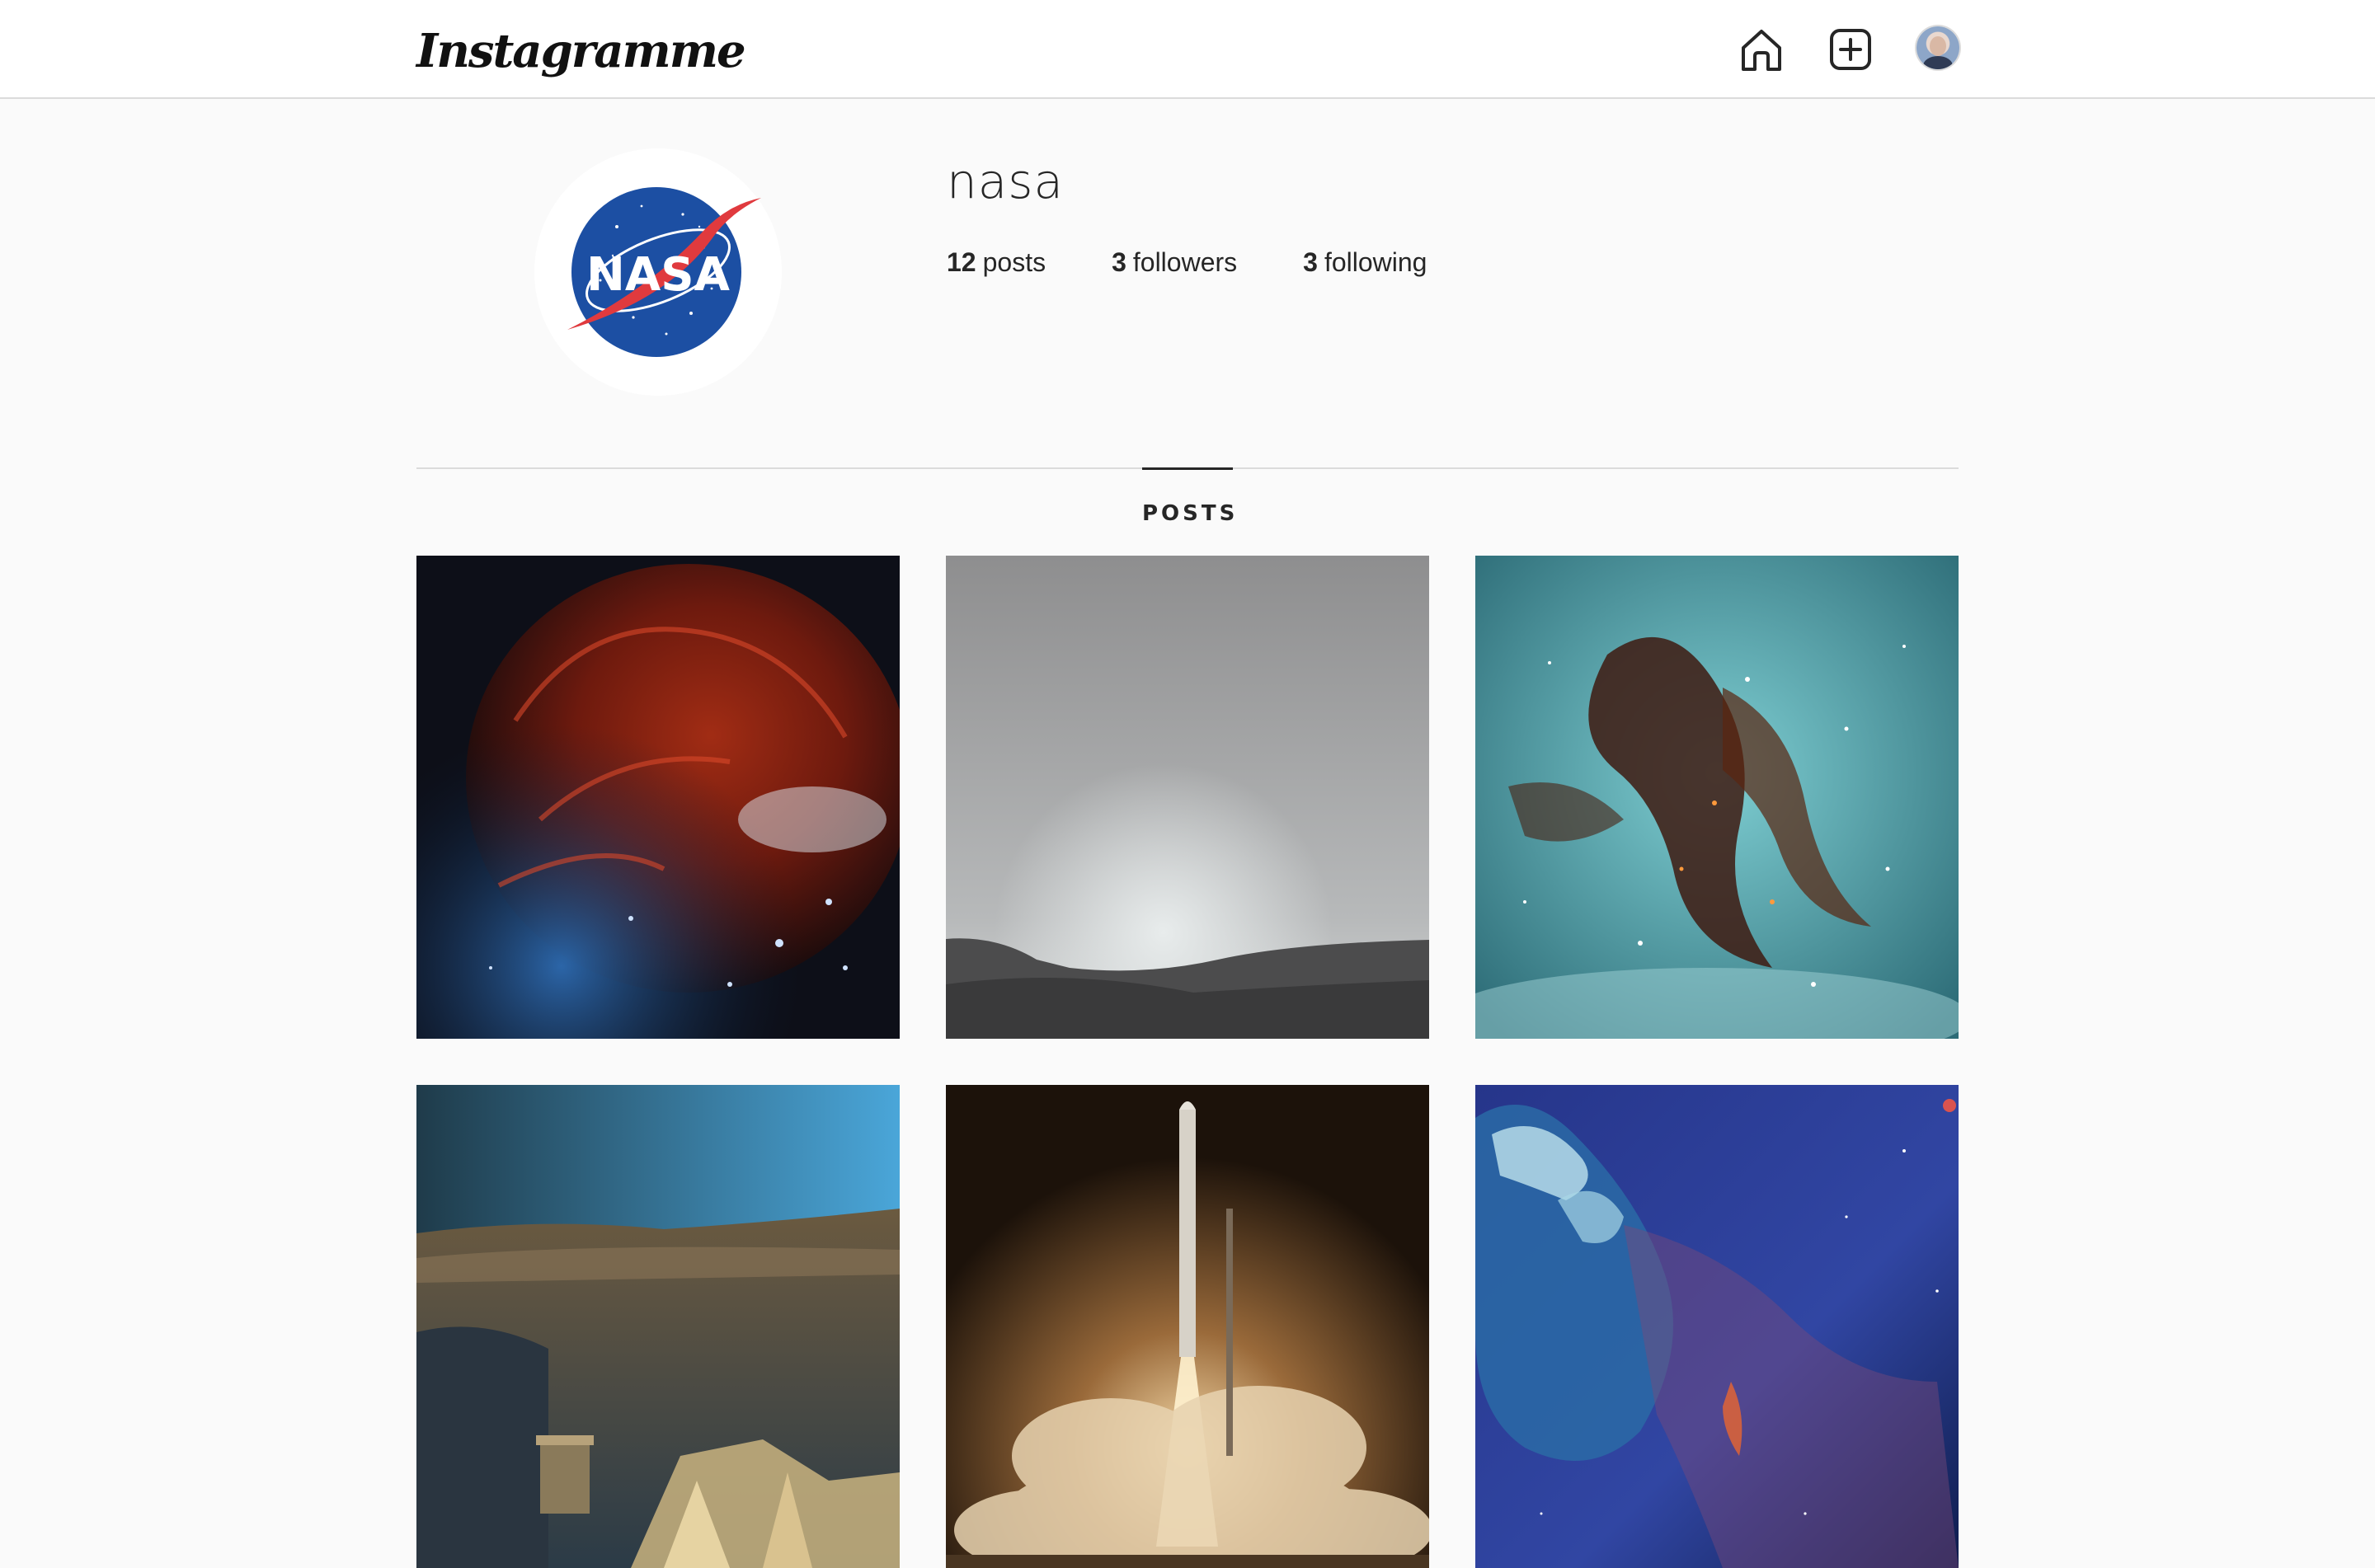 The height and width of the screenshot is (1568, 2375). What do you see at coordinates (1190, 497) in the screenshot?
I see `tab-posts: POSTS` at bounding box center [1190, 497].